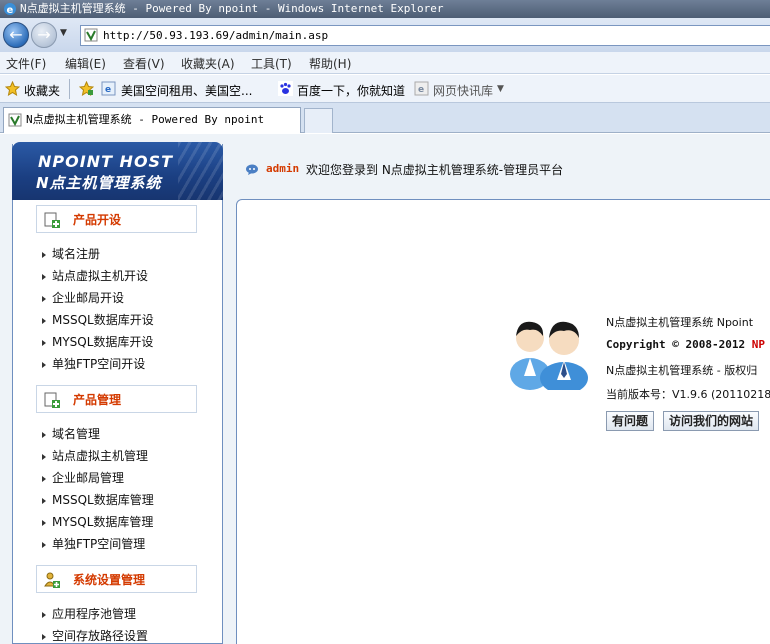  What do you see at coordinates (285, 88) in the screenshot?
I see `baidu-paw-icon` at bounding box center [285, 88].